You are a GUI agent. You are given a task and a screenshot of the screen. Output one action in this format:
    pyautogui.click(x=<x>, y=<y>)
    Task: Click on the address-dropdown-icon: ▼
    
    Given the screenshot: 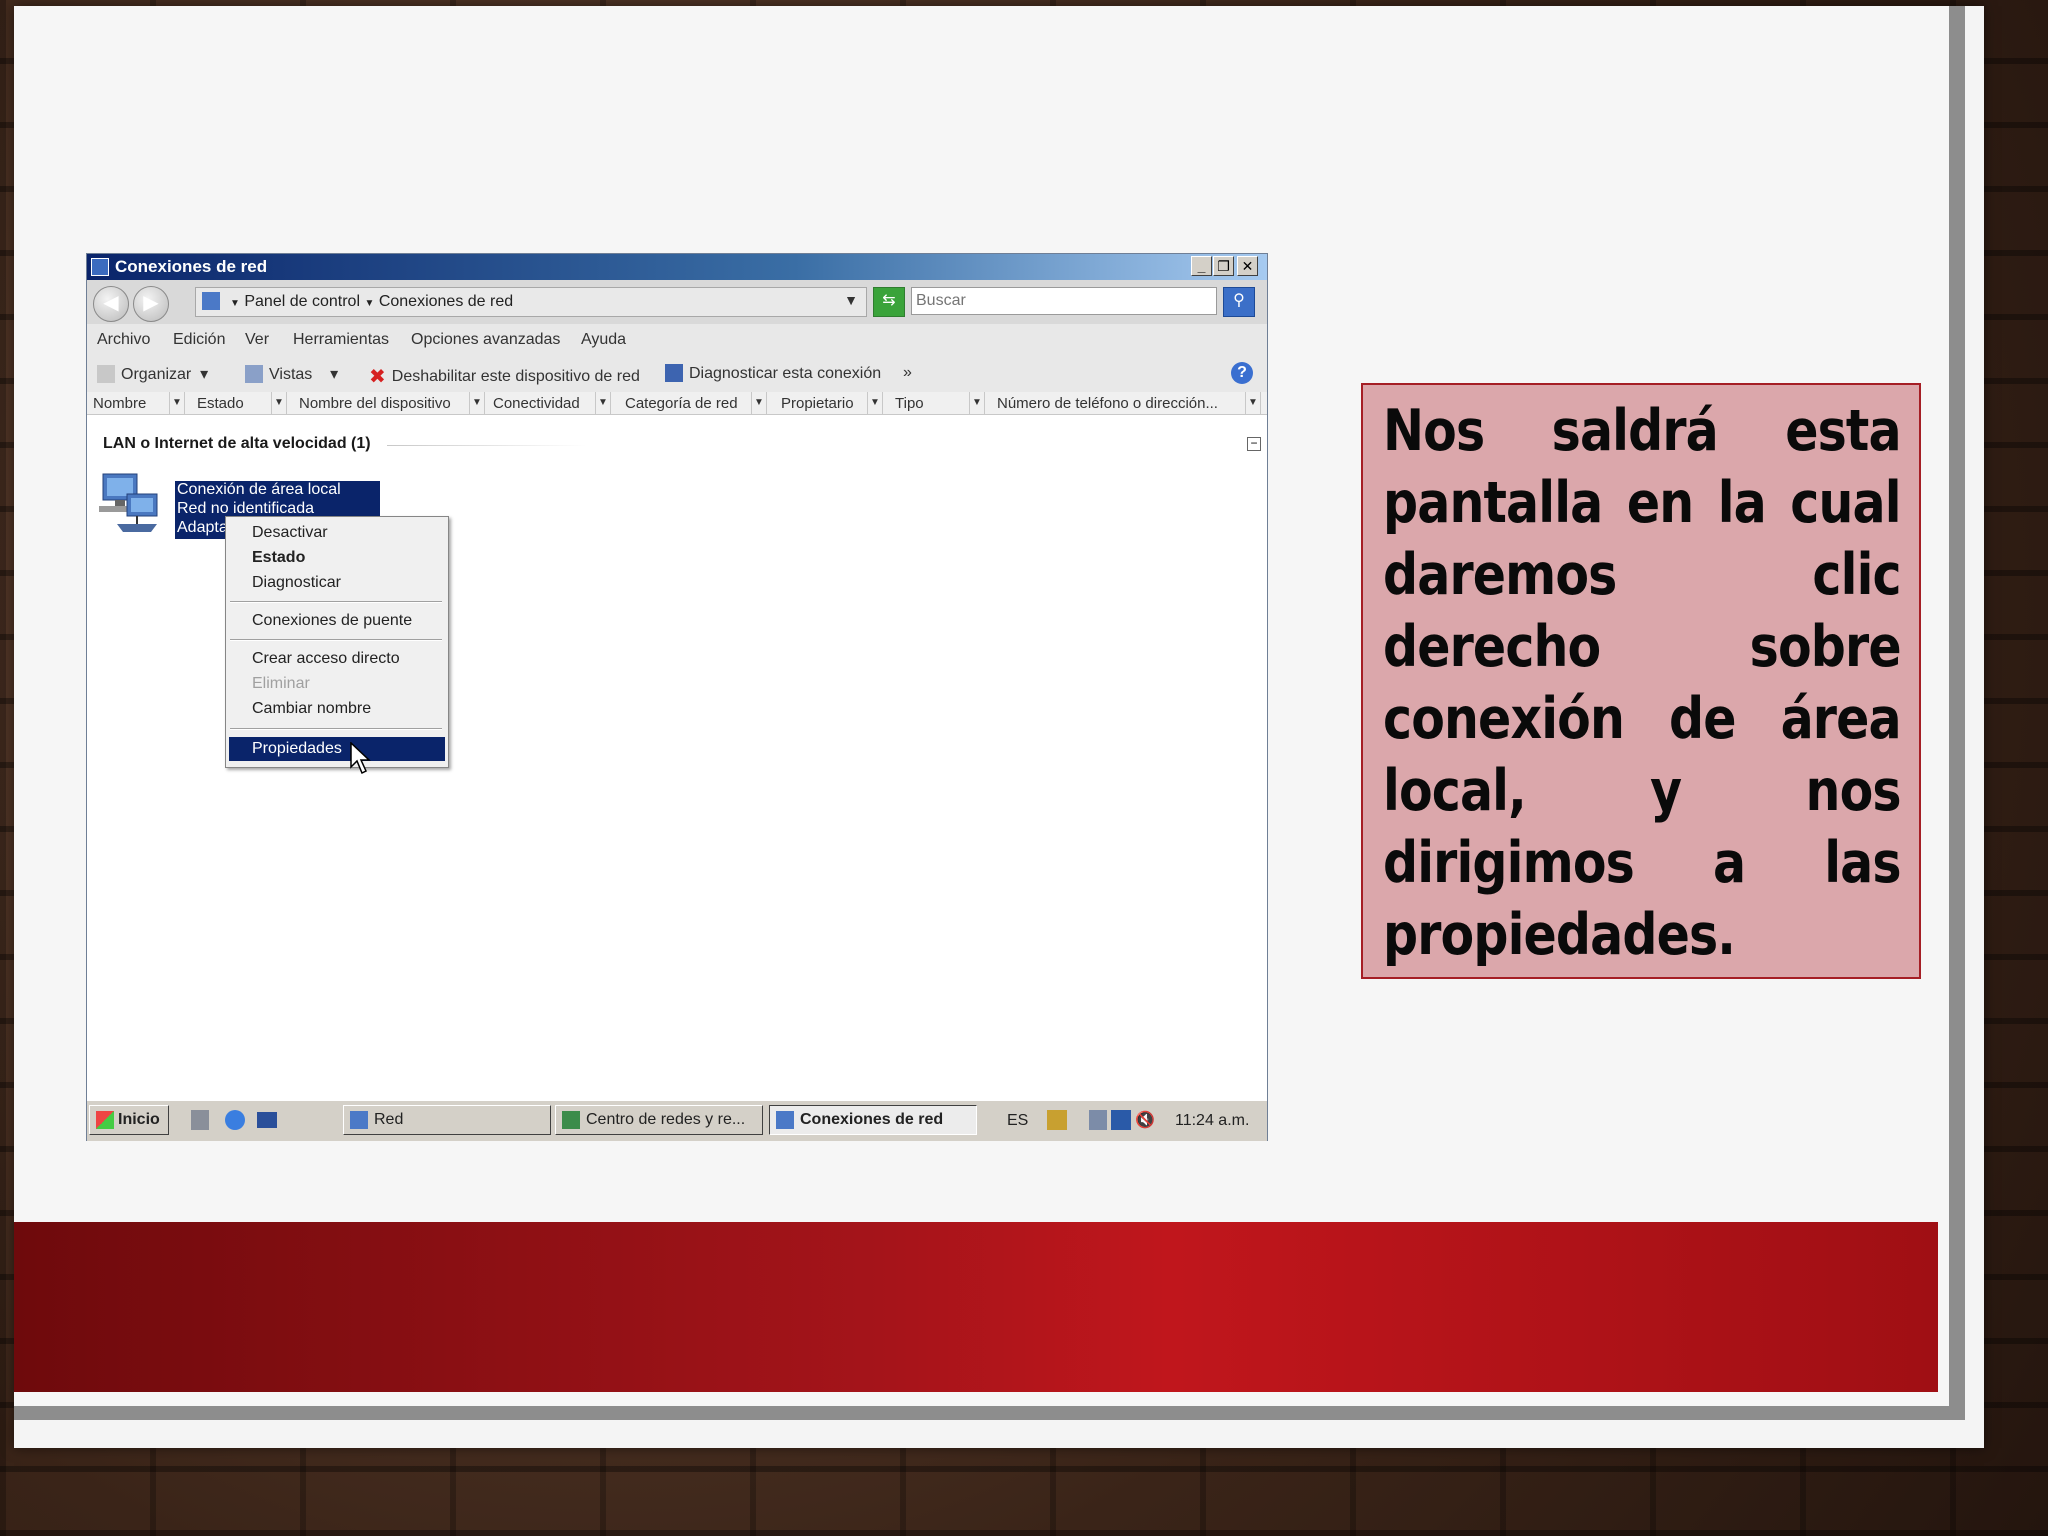 What is the action you would take?
    pyautogui.click(x=851, y=300)
    